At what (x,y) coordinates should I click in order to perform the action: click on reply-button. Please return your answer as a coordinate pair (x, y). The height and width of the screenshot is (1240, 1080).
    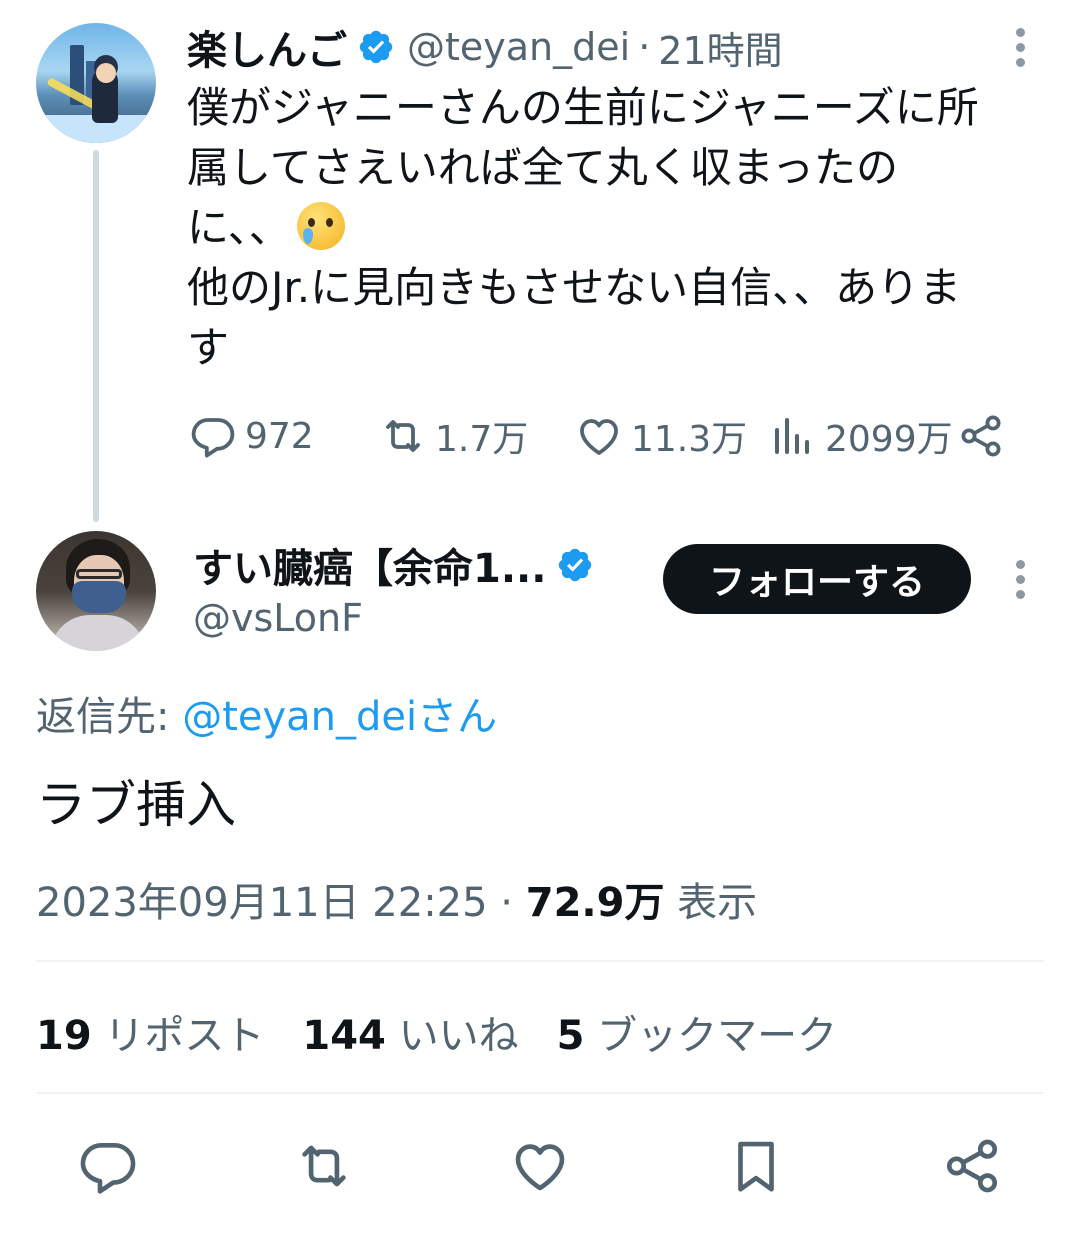
    Looking at the image, I should click on (108, 1166).